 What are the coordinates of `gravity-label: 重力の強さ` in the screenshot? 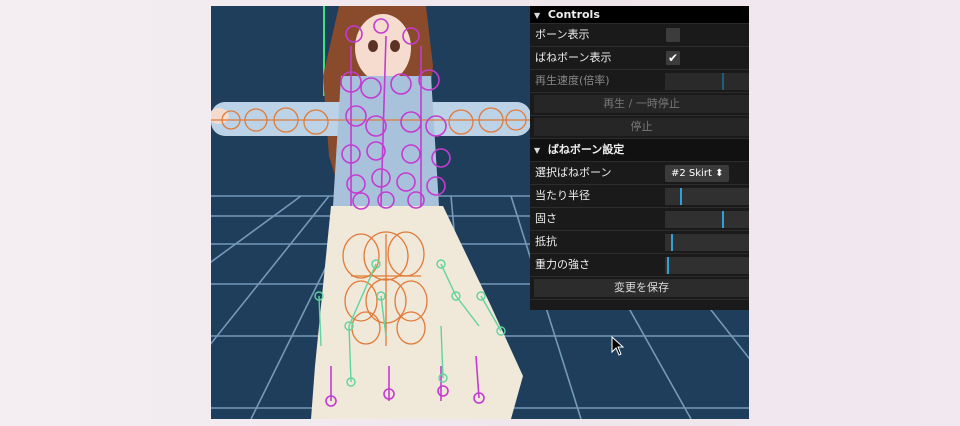 It's located at (562, 264).